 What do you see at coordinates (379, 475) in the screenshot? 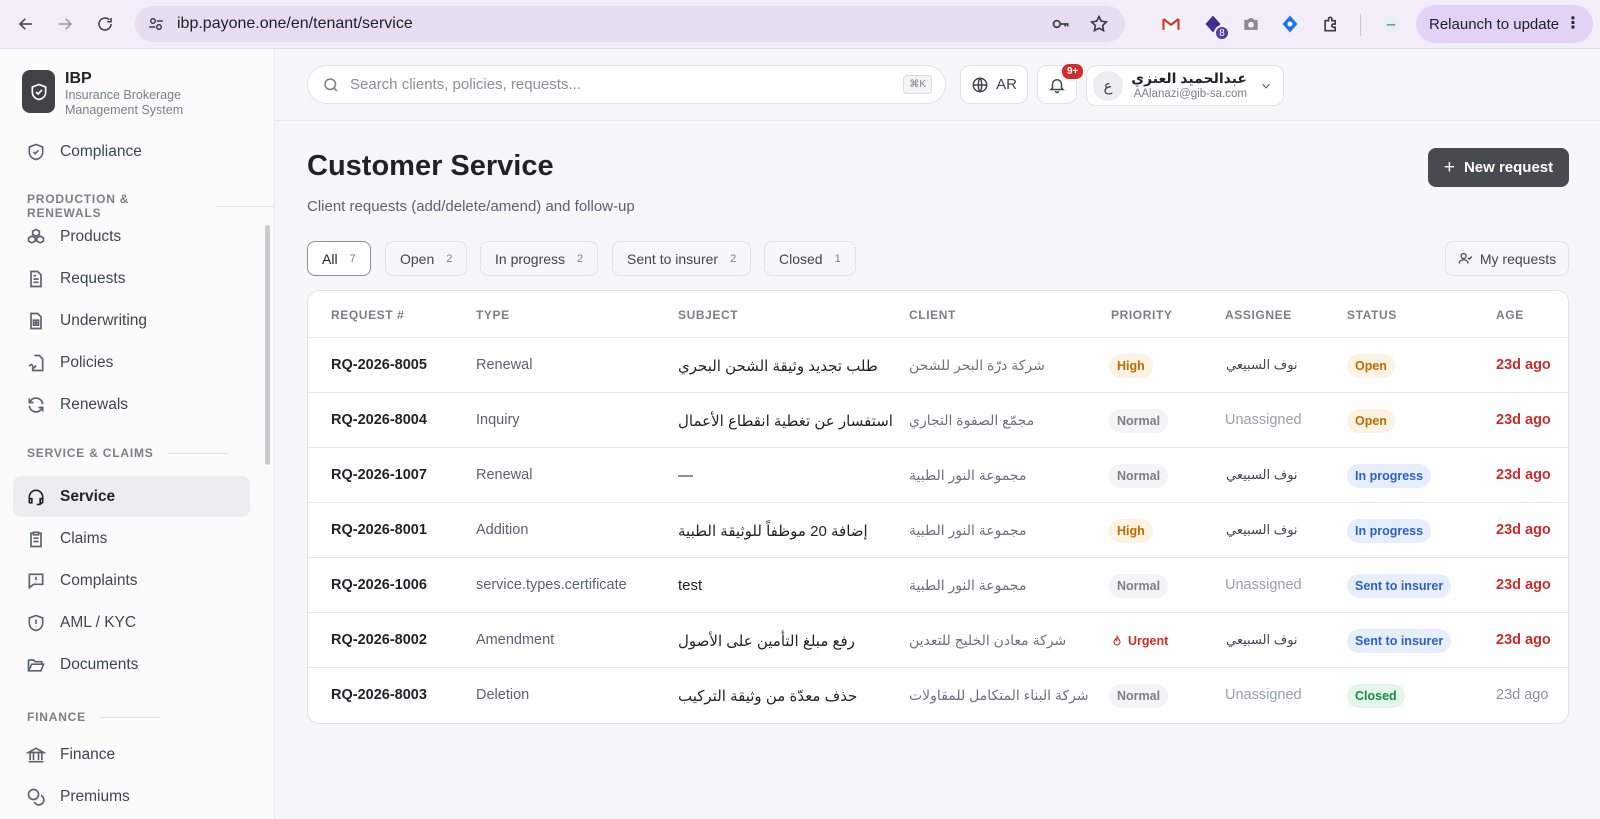
I see `request-id: RQ-2026-1007` at bounding box center [379, 475].